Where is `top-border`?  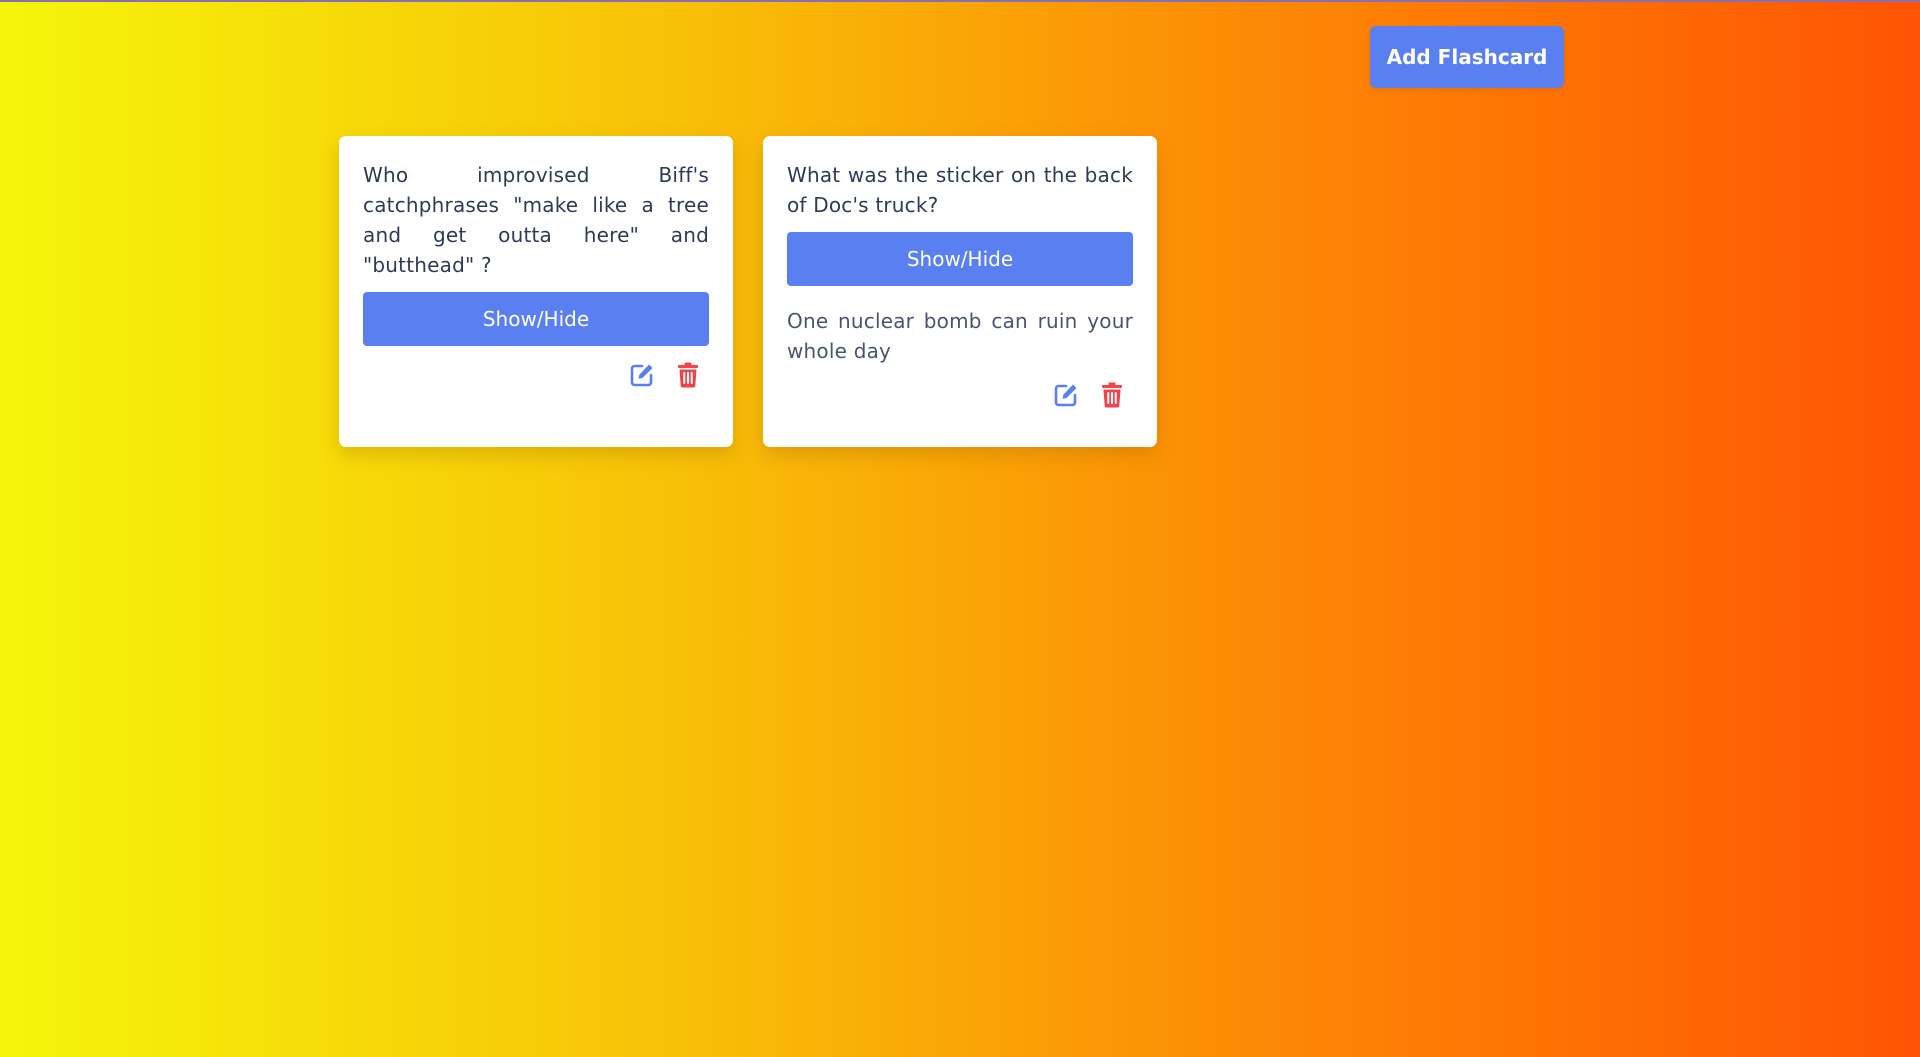
top-border is located at coordinates (960, 1).